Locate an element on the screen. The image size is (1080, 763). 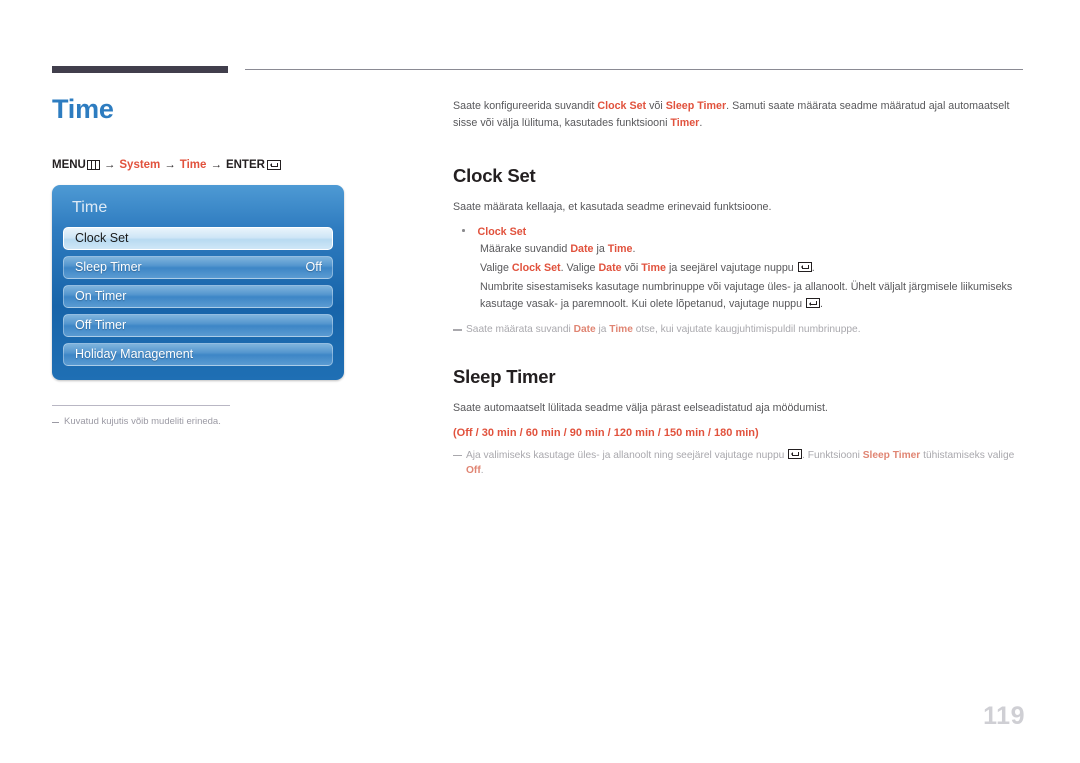
breadcrumb-arrow-3: → is located at coordinates (216, 164).